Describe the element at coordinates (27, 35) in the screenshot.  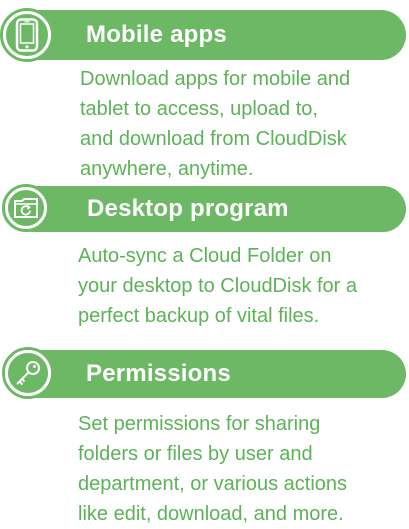
I see `mobile-phone-icon` at that location.